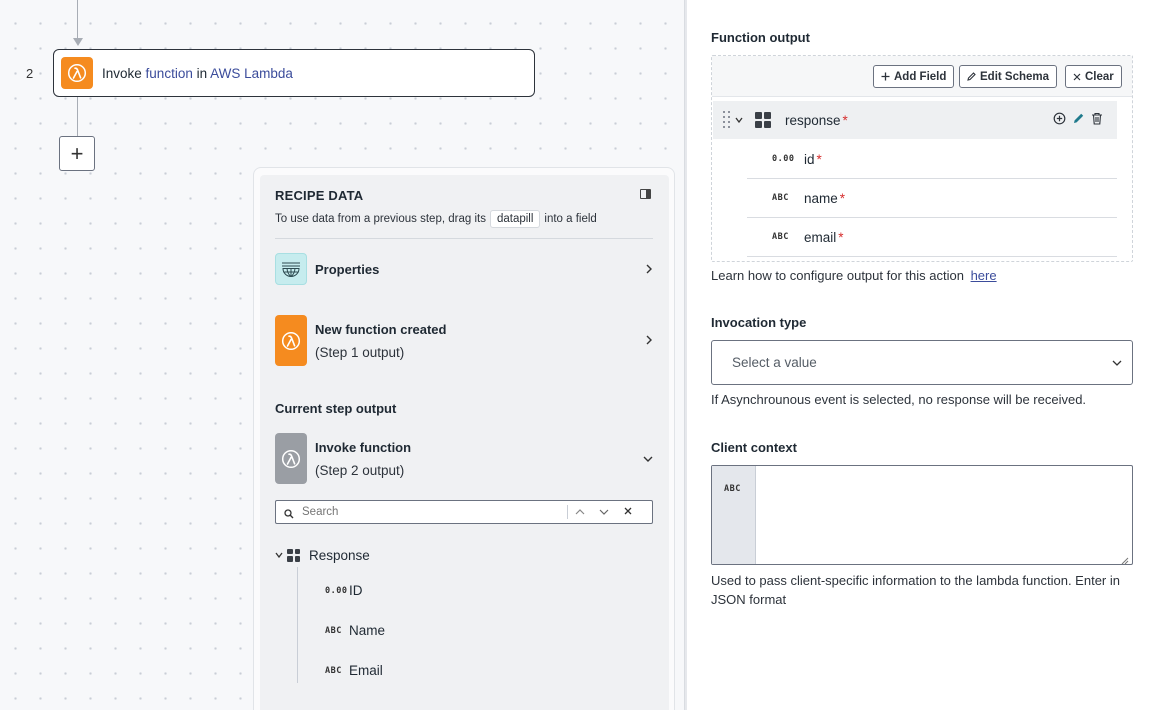  What do you see at coordinates (434, 512) in the screenshot?
I see `search-input` at bounding box center [434, 512].